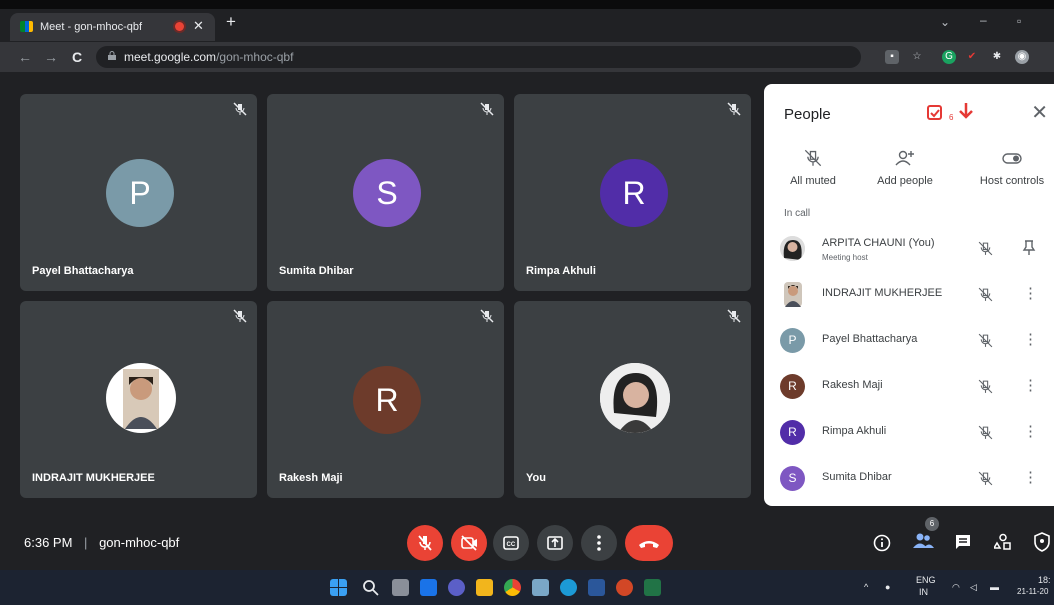 The width and height of the screenshot is (1054, 605). What do you see at coordinates (915, 250) in the screenshot?
I see `participant-row: ARPITA CHAUNI (You) Meeting host` at bounding box center [915, 250].